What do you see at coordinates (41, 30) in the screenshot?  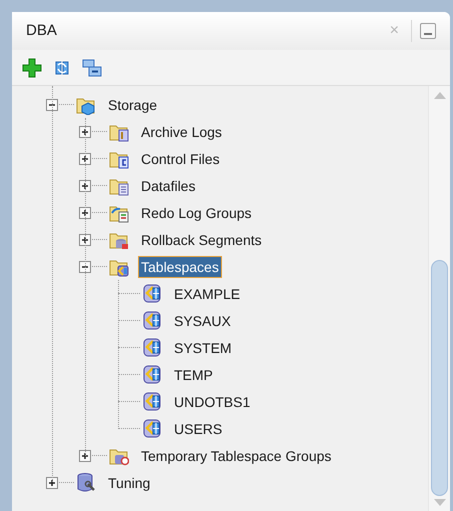 I see `panel-title: DBA` at bounding box center [41, 30].